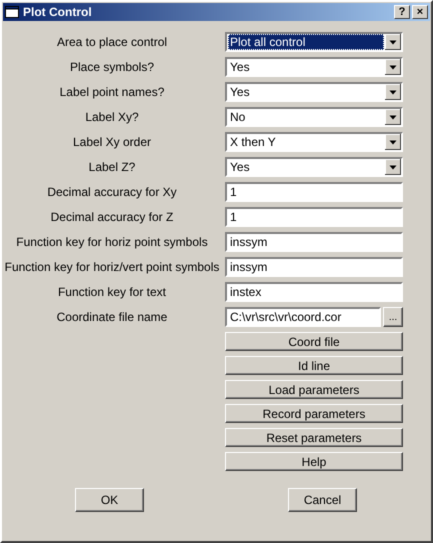 The height and width of the screenshot is (543, 433). Describe the element at coordinates (112, 292) in the screenshot. I see `field-label: Function key for text` at that location.